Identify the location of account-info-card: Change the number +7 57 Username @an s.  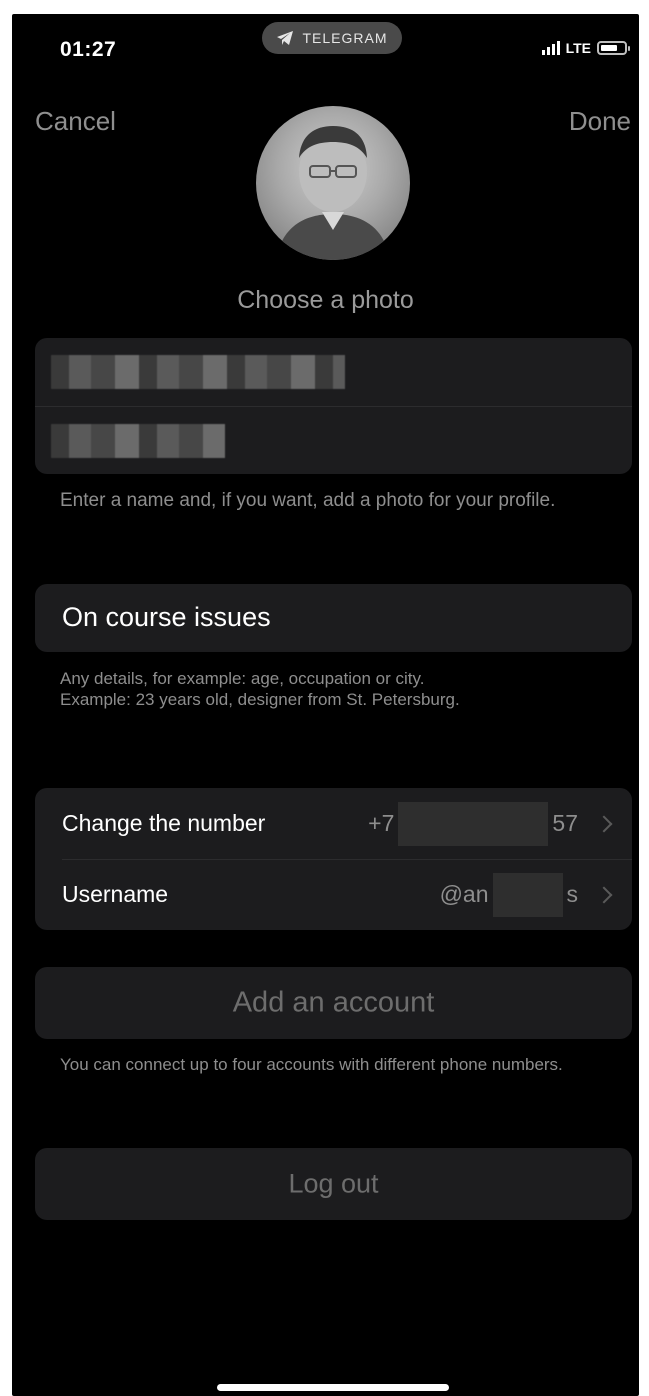
(333, 859).